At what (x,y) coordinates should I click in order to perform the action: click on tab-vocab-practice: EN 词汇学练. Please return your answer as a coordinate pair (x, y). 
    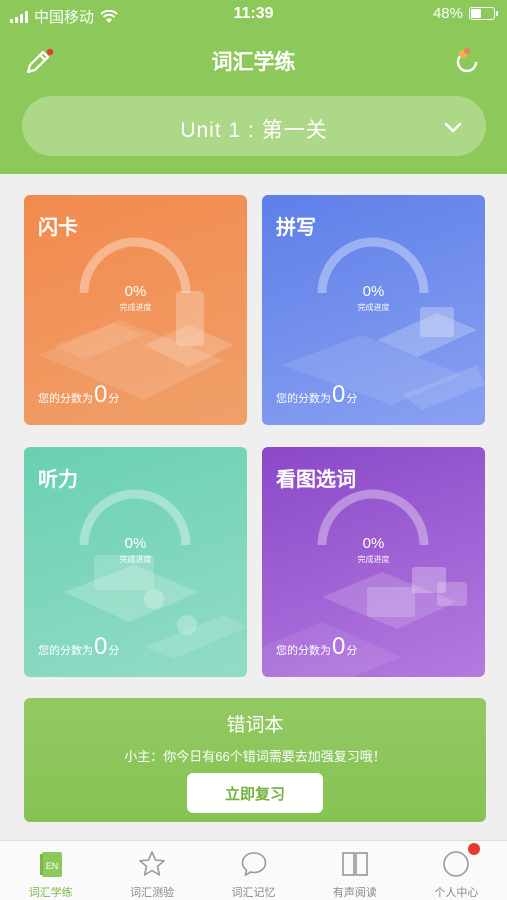
    Looking at the image, I should click on (50, 870).